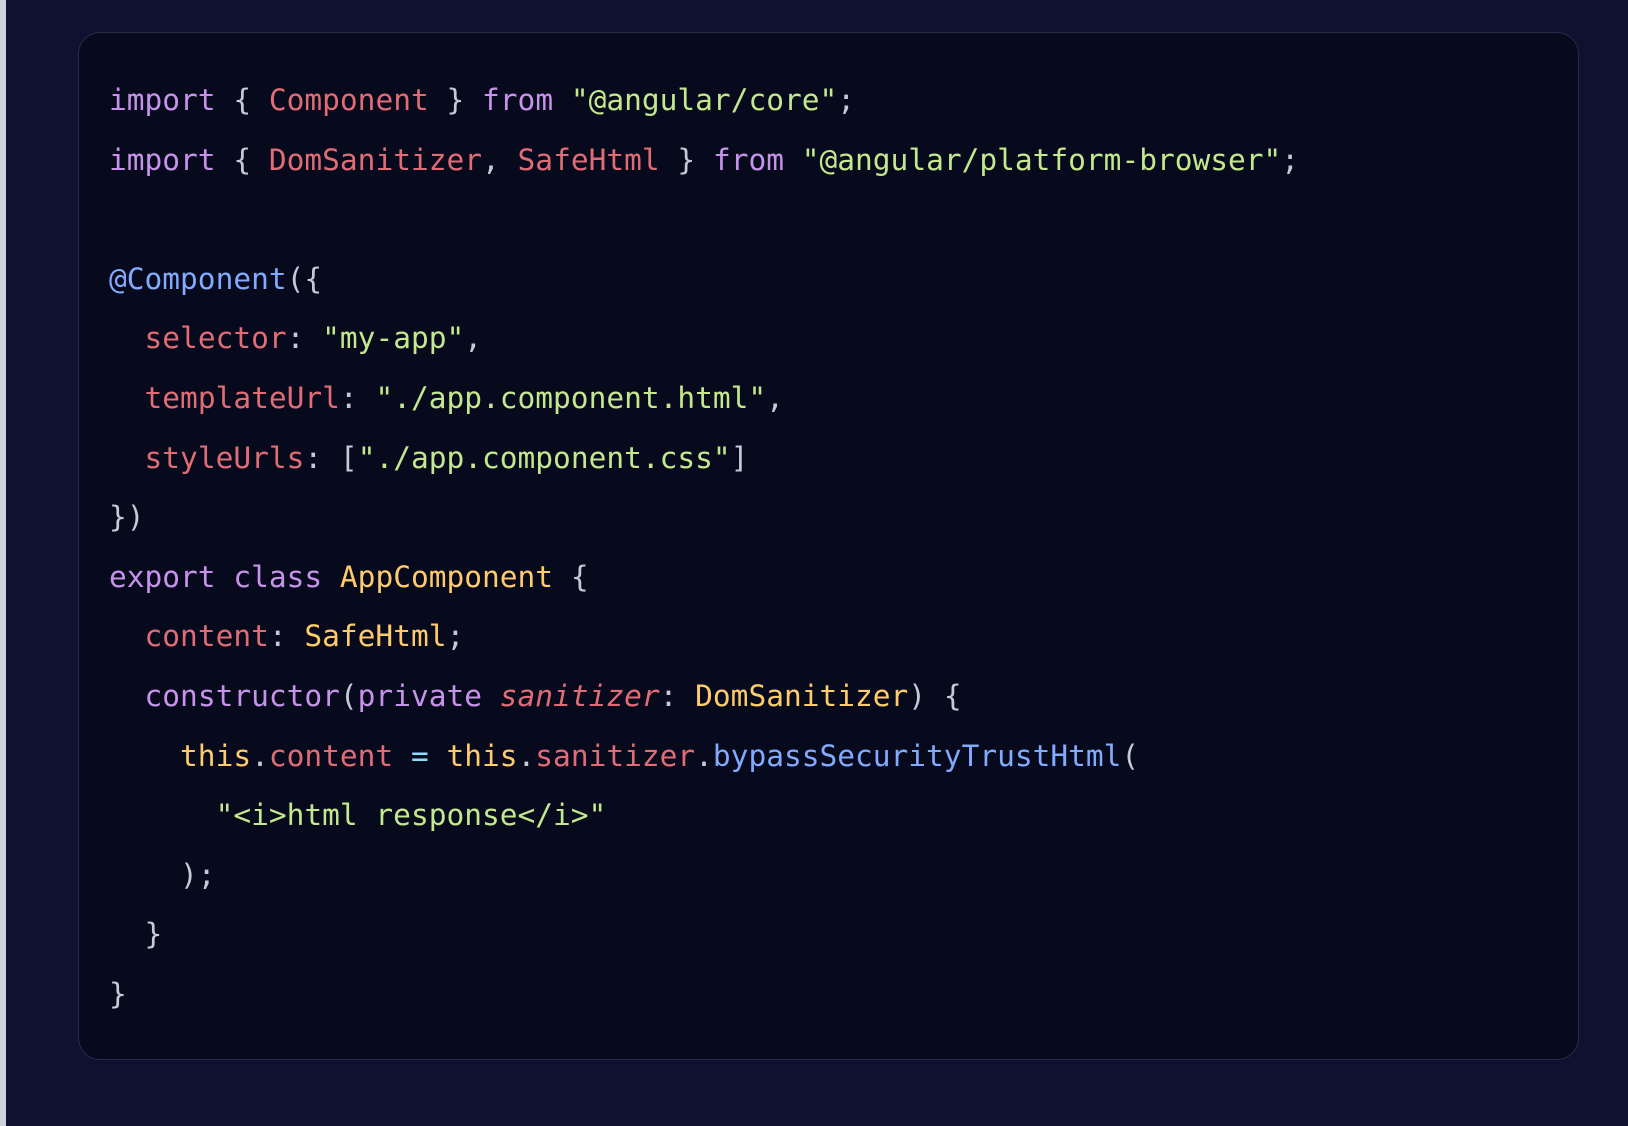 The height and width of the screenshot is (1126, 1628). I want to click on code-token: constructor, so click(242, 695).